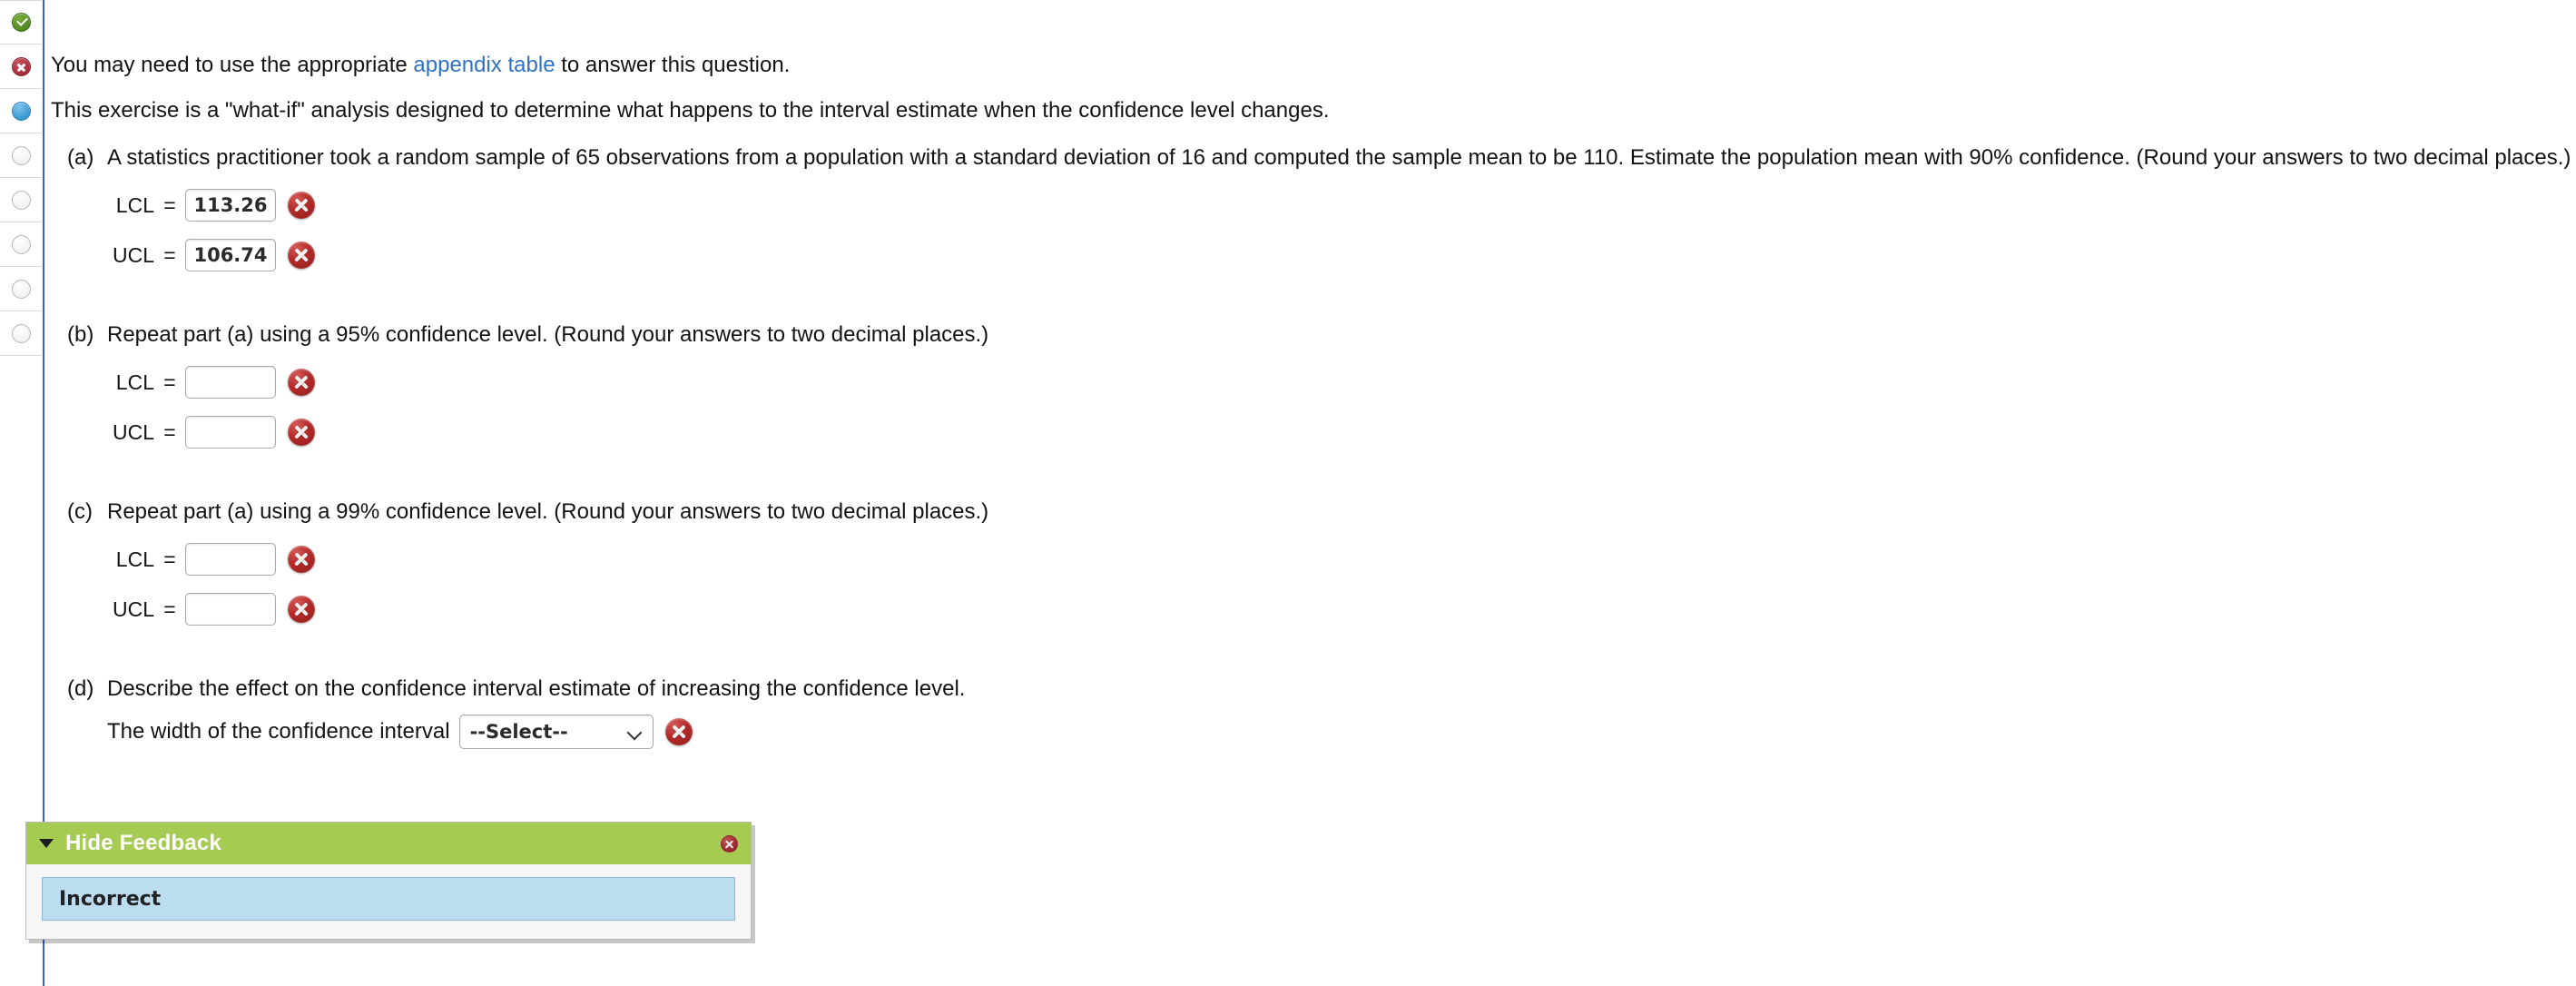 The width and height of the screenshot is (2576, 986). I want to click on part-a-lcl-row: LCL =, so click(211, 205).